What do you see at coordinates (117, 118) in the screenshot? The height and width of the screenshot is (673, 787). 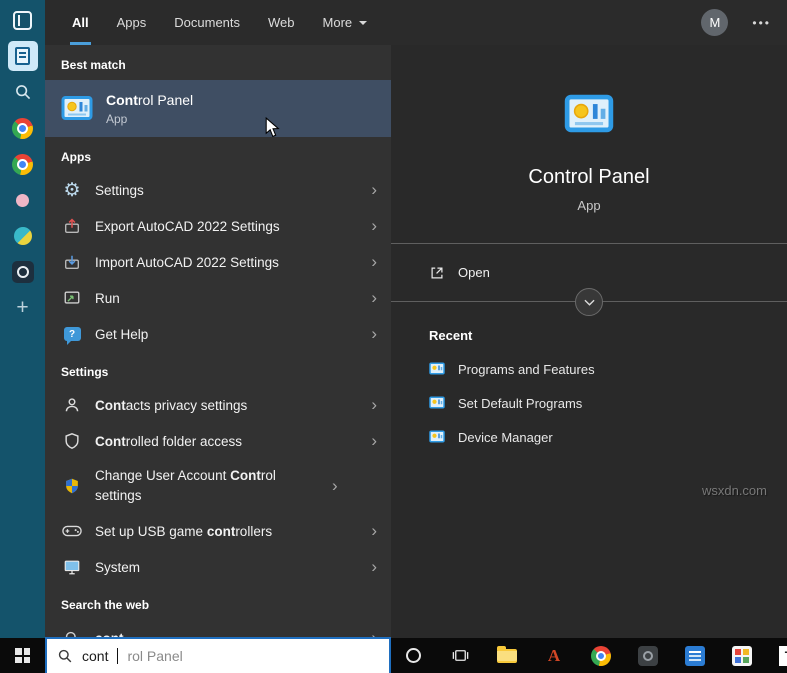 I see `best-match-subtitle: App` at bounding box center [117, 118].